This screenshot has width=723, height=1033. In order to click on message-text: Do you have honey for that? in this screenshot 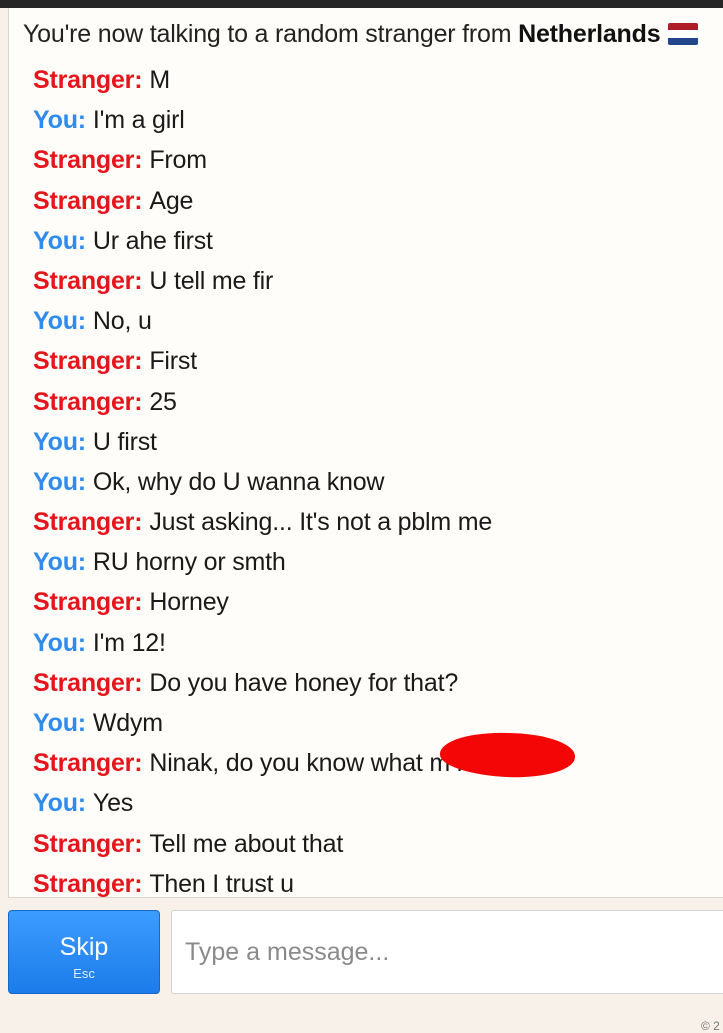, I will do `click(304, 682)`.